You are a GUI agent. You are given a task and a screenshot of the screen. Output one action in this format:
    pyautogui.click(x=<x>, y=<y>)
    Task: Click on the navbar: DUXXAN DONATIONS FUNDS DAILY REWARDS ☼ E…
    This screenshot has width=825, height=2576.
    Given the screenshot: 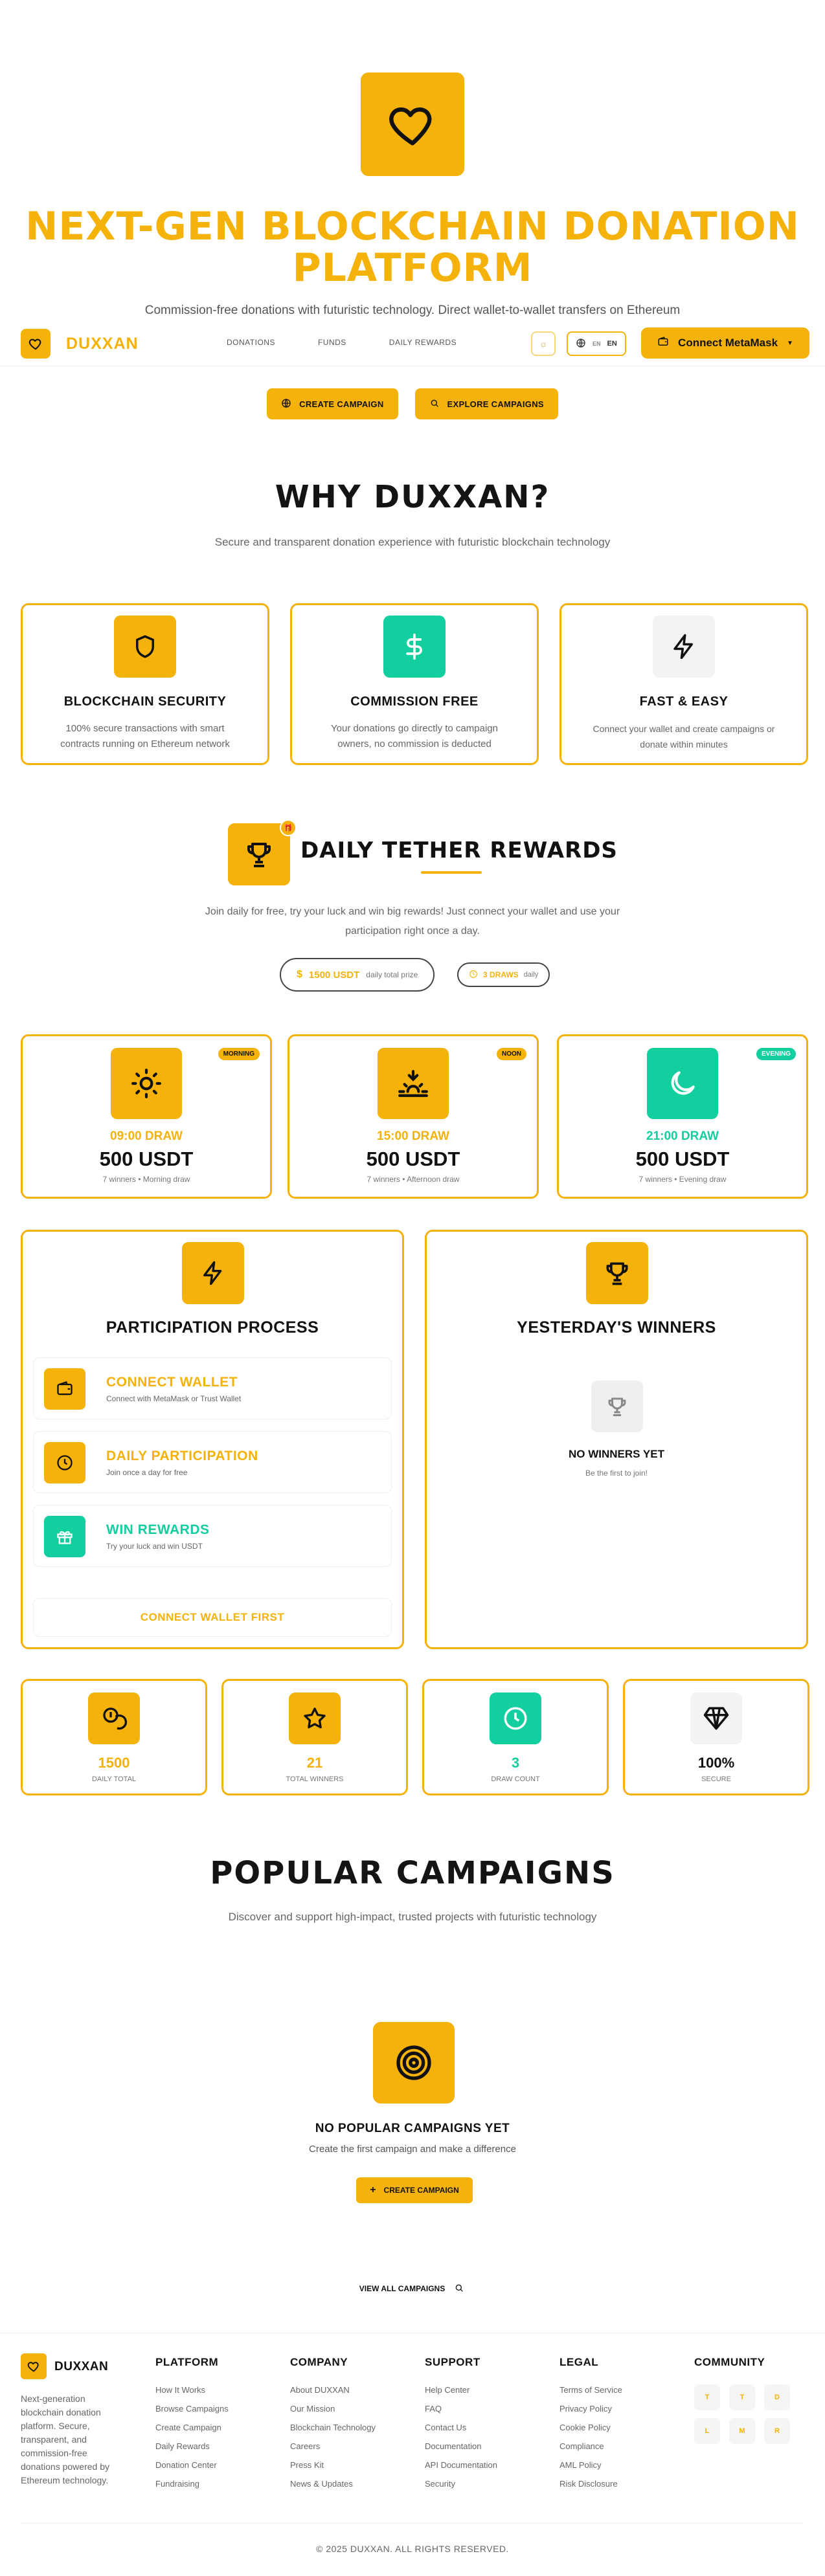 What is the action you would take?
    pyautogui.click(x=412, y=343)
    